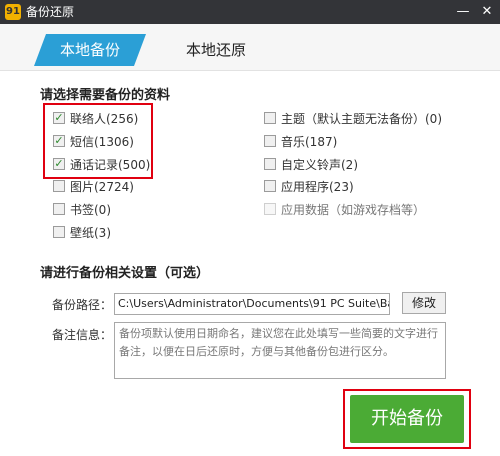 This screenshot has width=500, height=456. What do you see at coordinates (50, 12) in the screenshot?
I see `window-title: 备份还原` at bounding box center [50, 12].